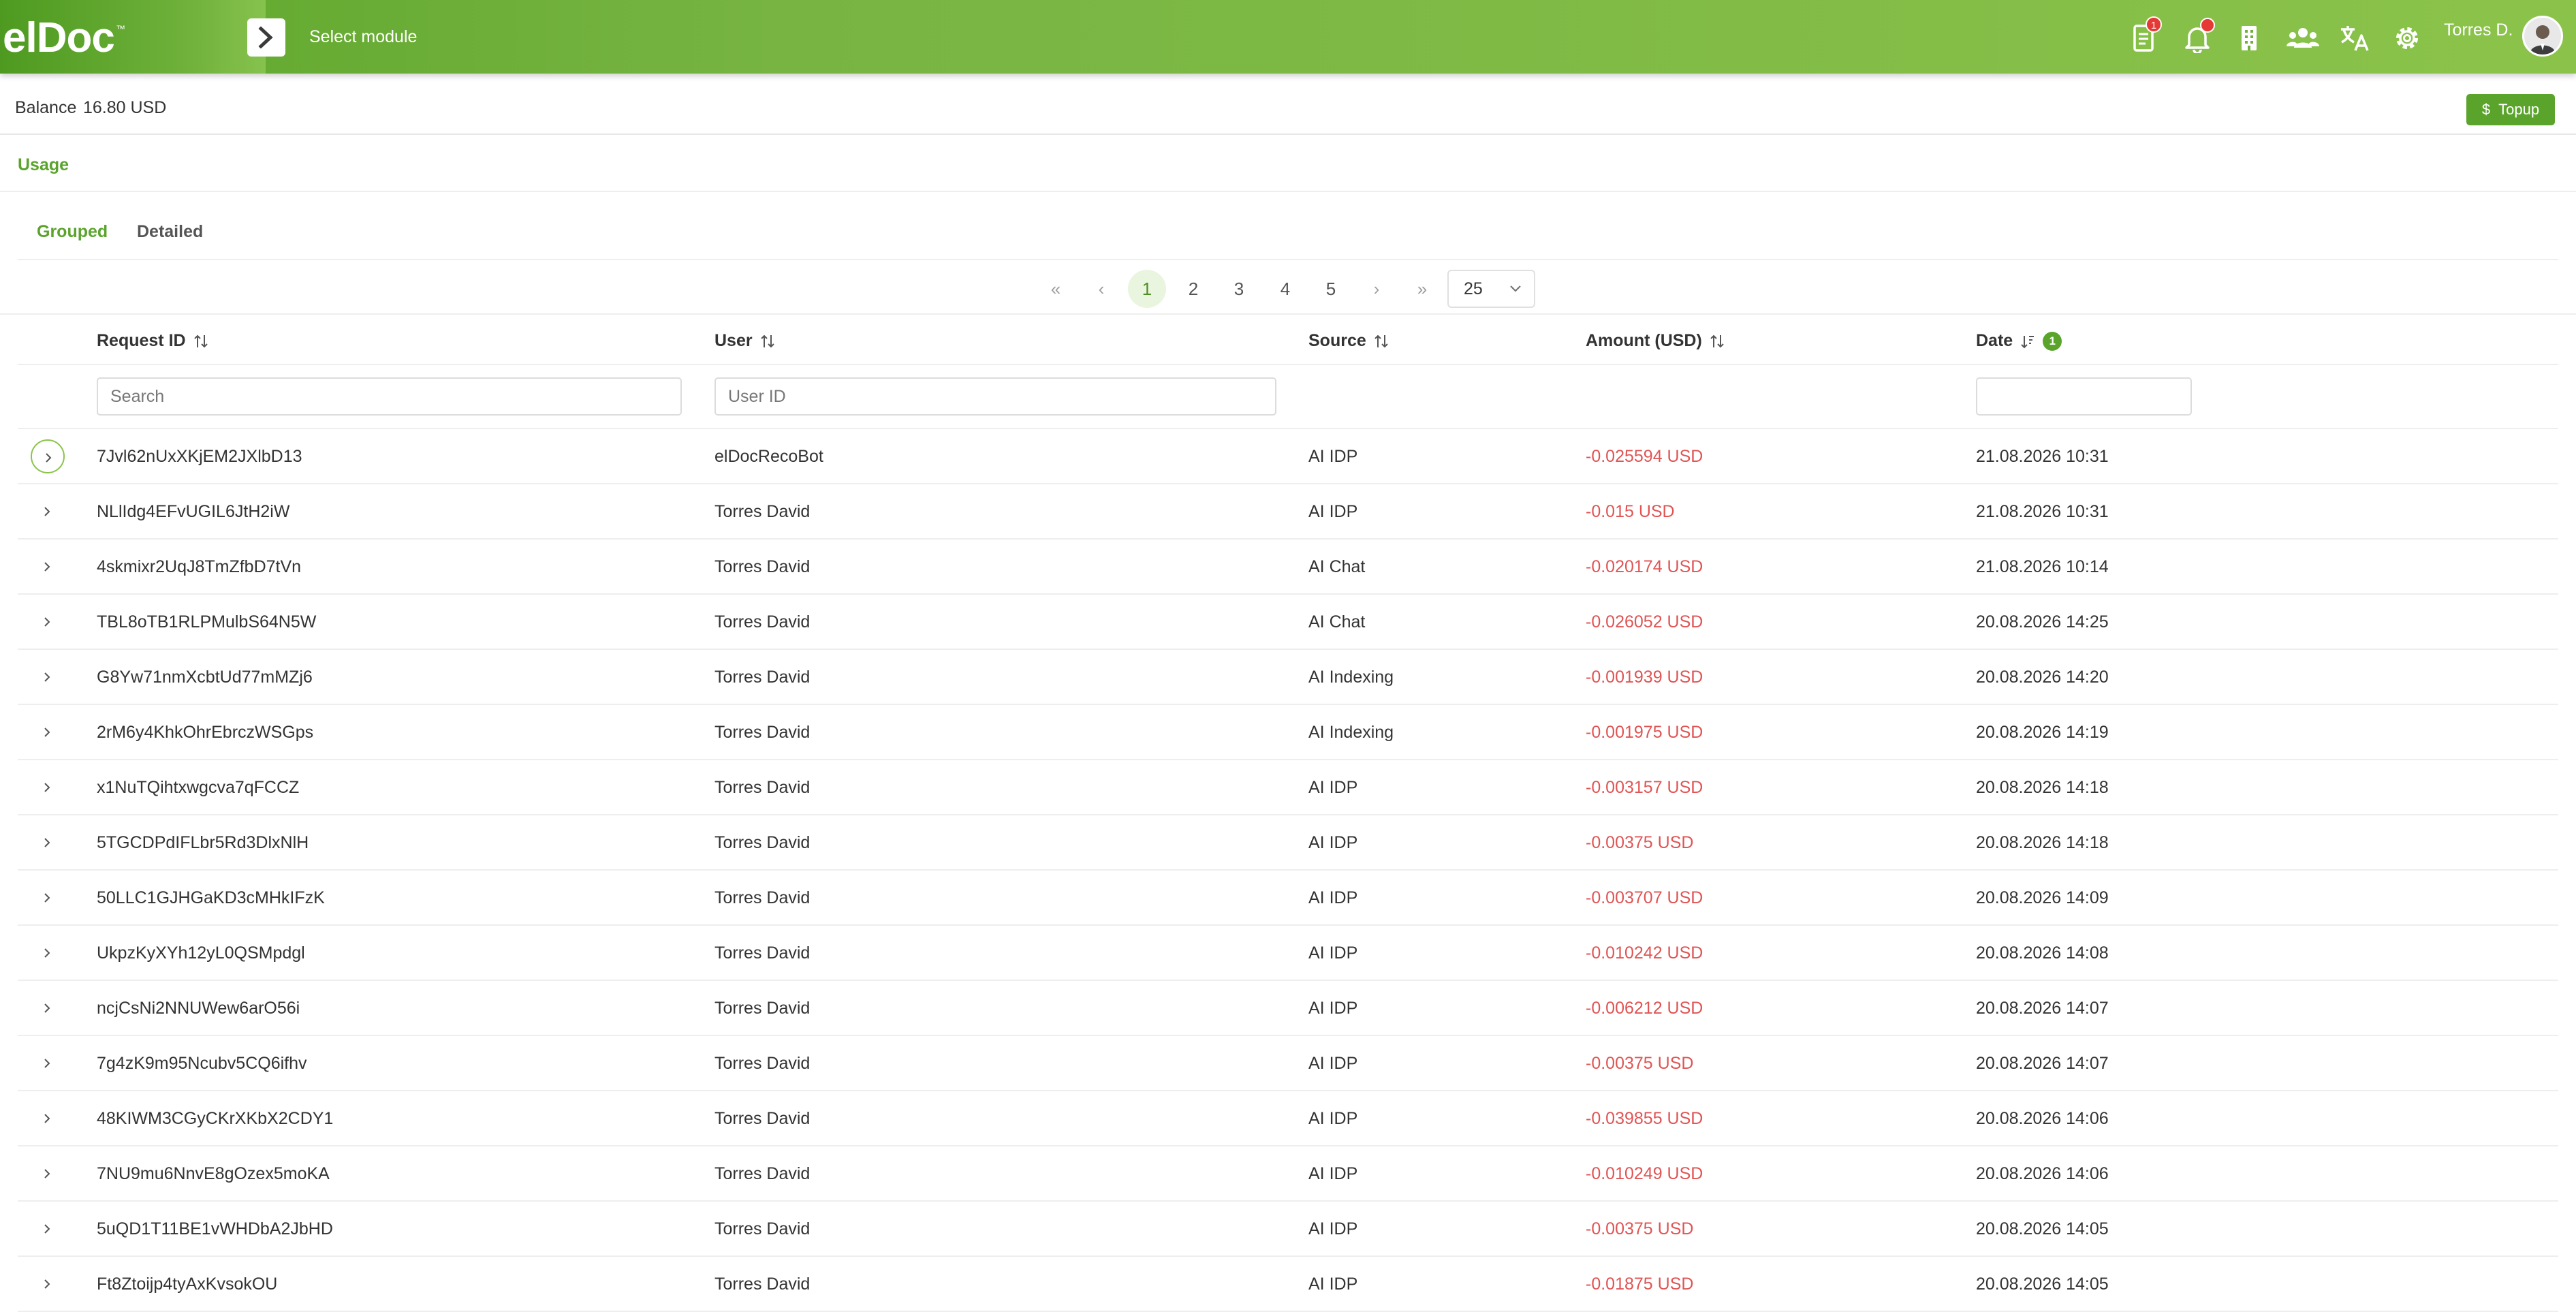 The image size is (2576, 1312). Describe the element at coordinates (1655, 341) in the screenshot. I see `column-header-amount: Amount (USD)` at that location.